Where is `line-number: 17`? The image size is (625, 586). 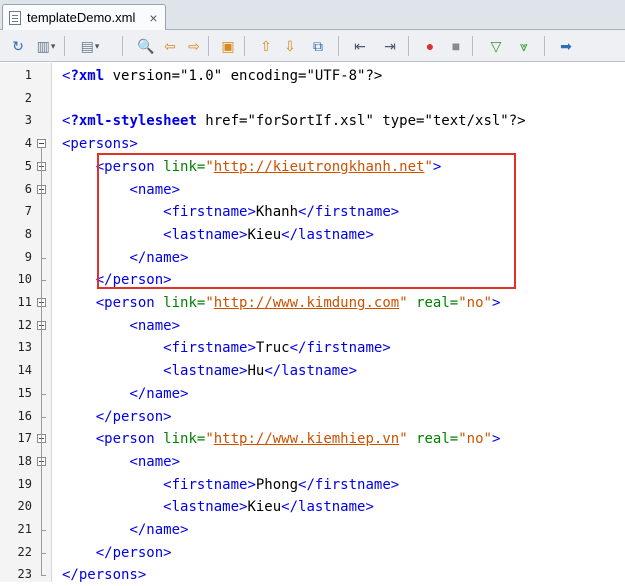
line-number: 17 is located at coordinates (24, 438).